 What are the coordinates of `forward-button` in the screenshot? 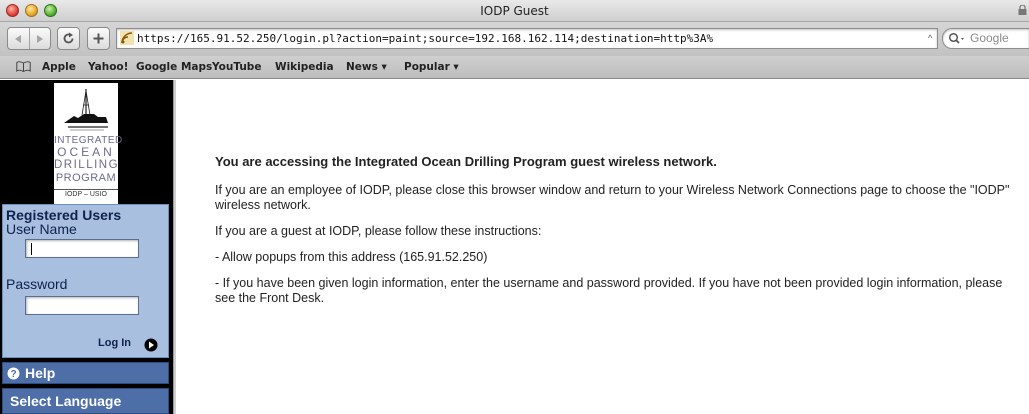 It's located at (40, 38).